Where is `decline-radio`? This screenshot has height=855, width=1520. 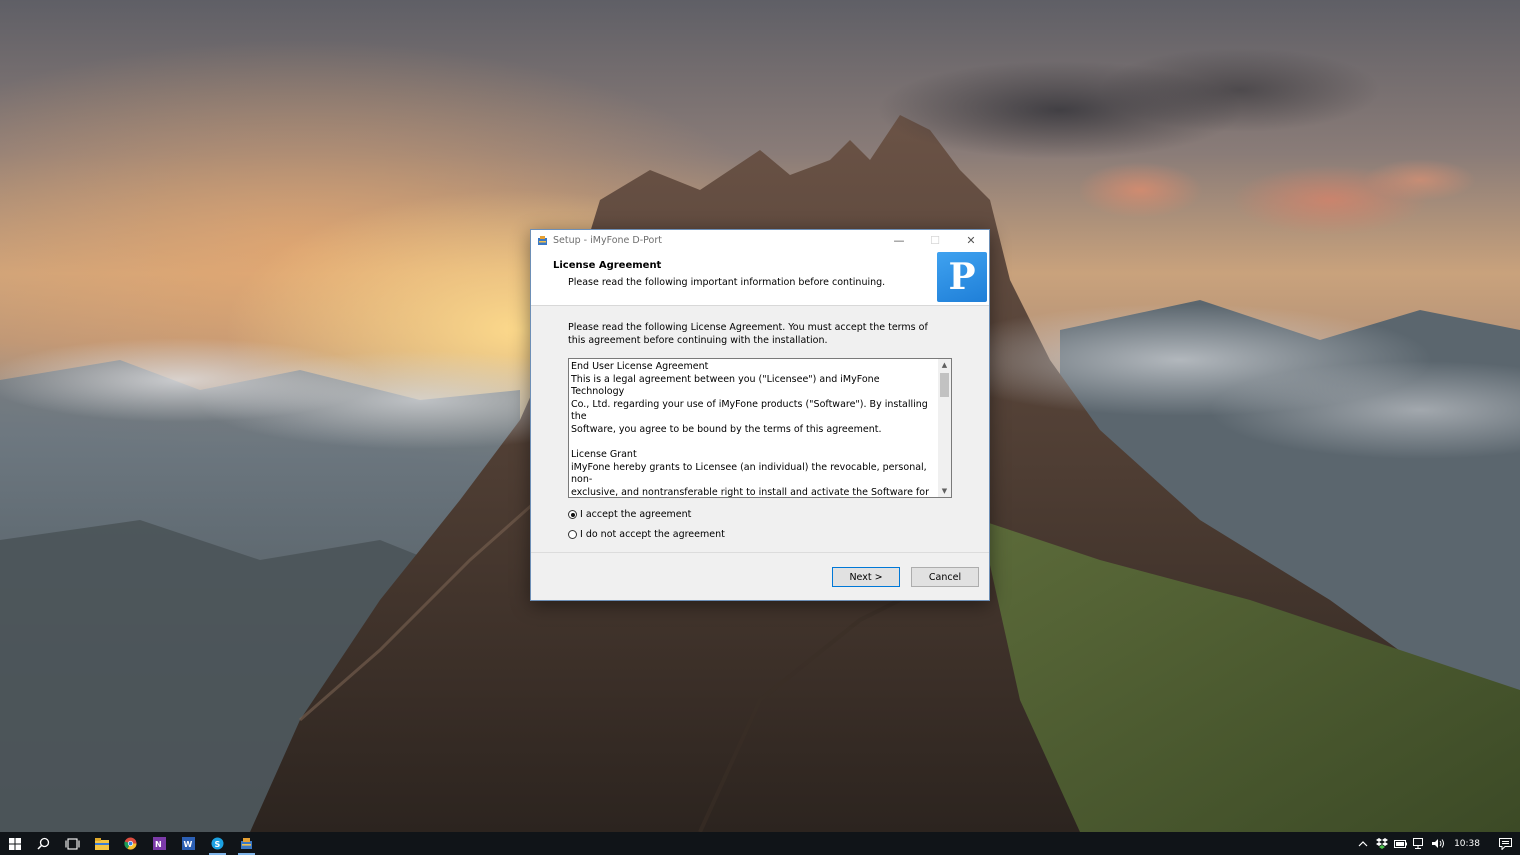 decline-radio is located at coordinates (572, 534).